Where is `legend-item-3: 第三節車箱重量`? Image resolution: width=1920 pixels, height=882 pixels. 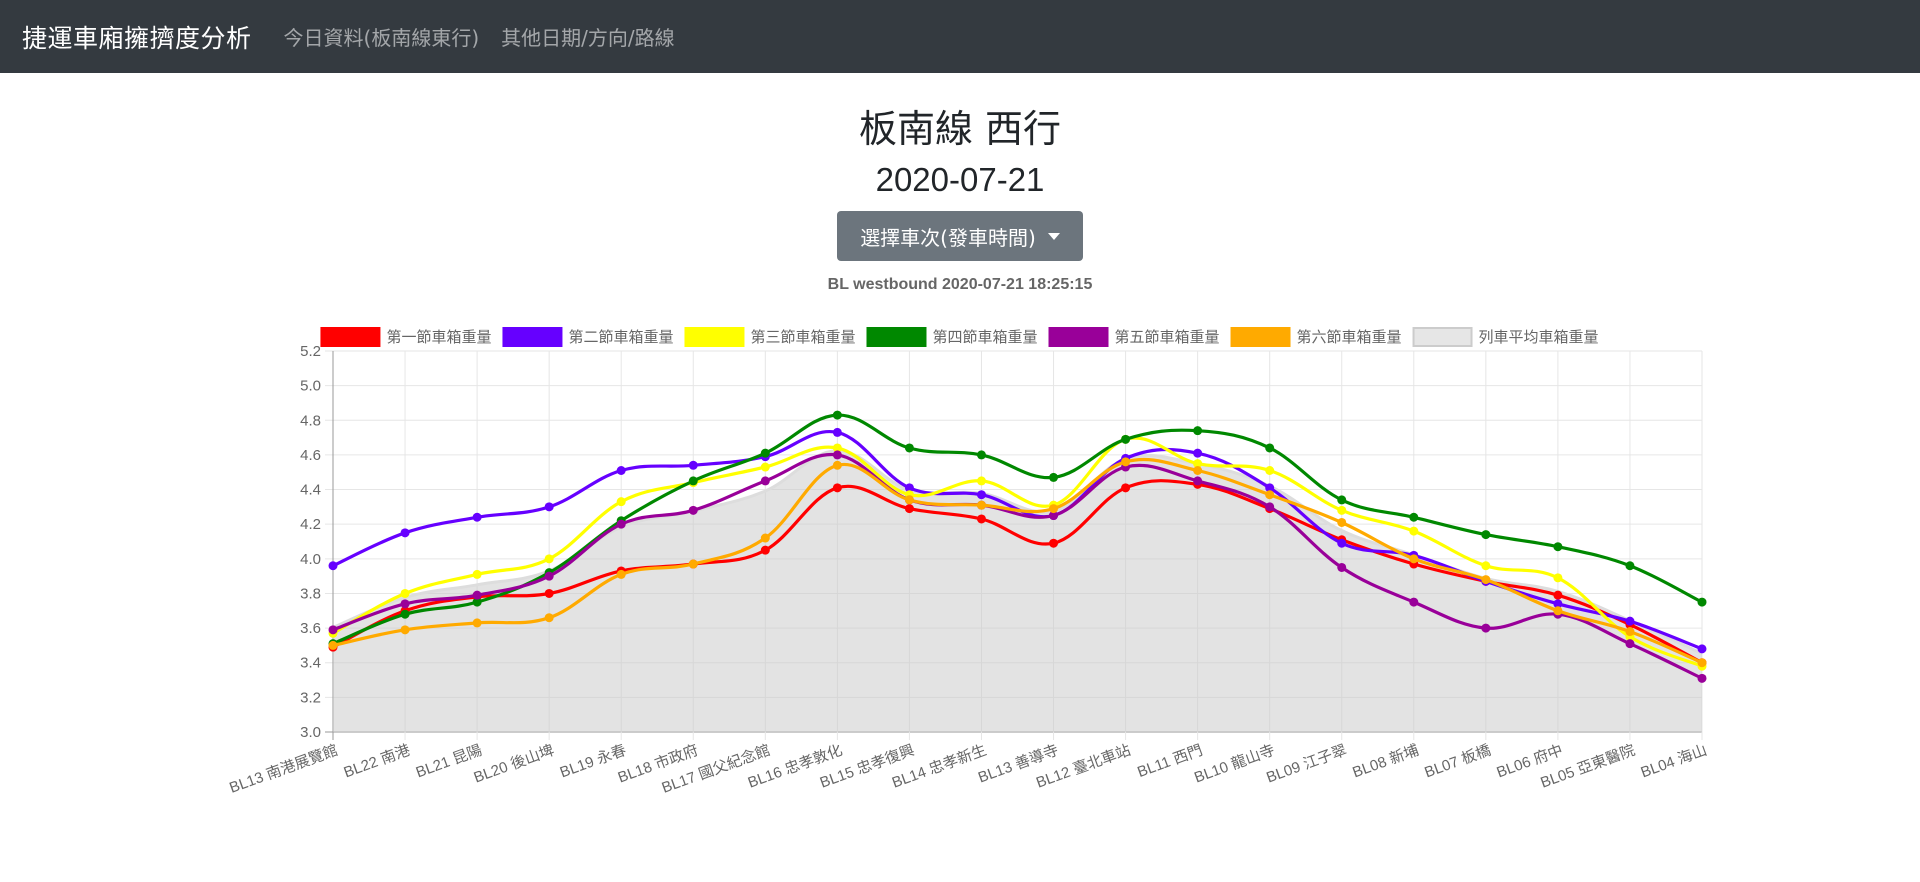
legend-item-3: 第三節車箱重量 is located at coordinates (769, 337).